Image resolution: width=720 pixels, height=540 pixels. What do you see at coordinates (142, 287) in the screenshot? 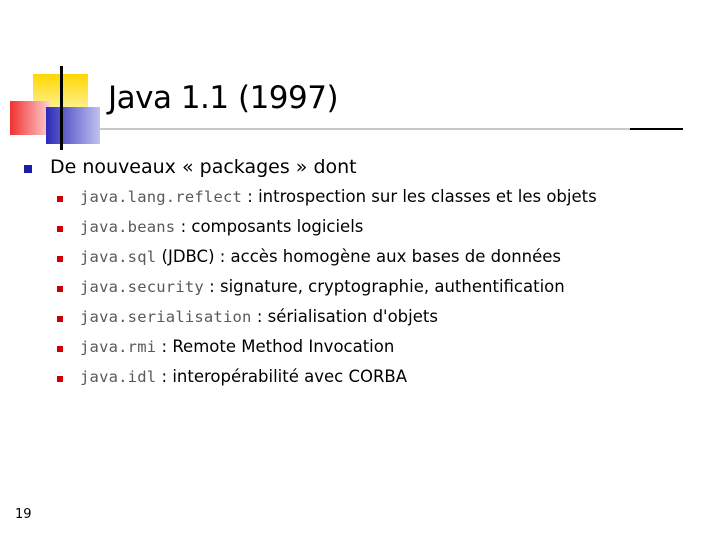
I see `package-name: java.security` at bounding box center [142, 287].